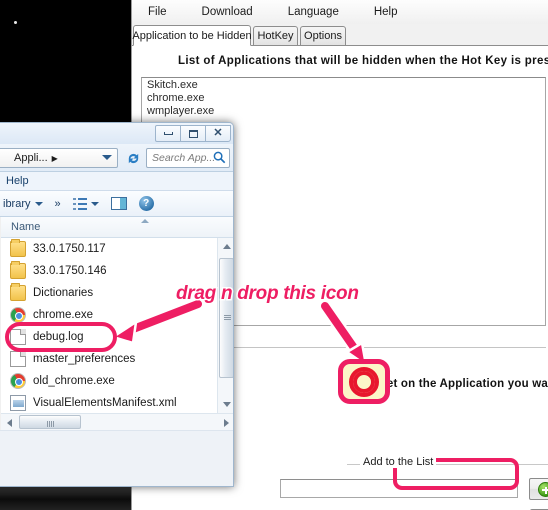 The height and width of the screenshot is (510, 548). What do you see at coordinates (20, 227) in the screenshot?
I see `column-header-name: Name` at bounding box center [20, 227].